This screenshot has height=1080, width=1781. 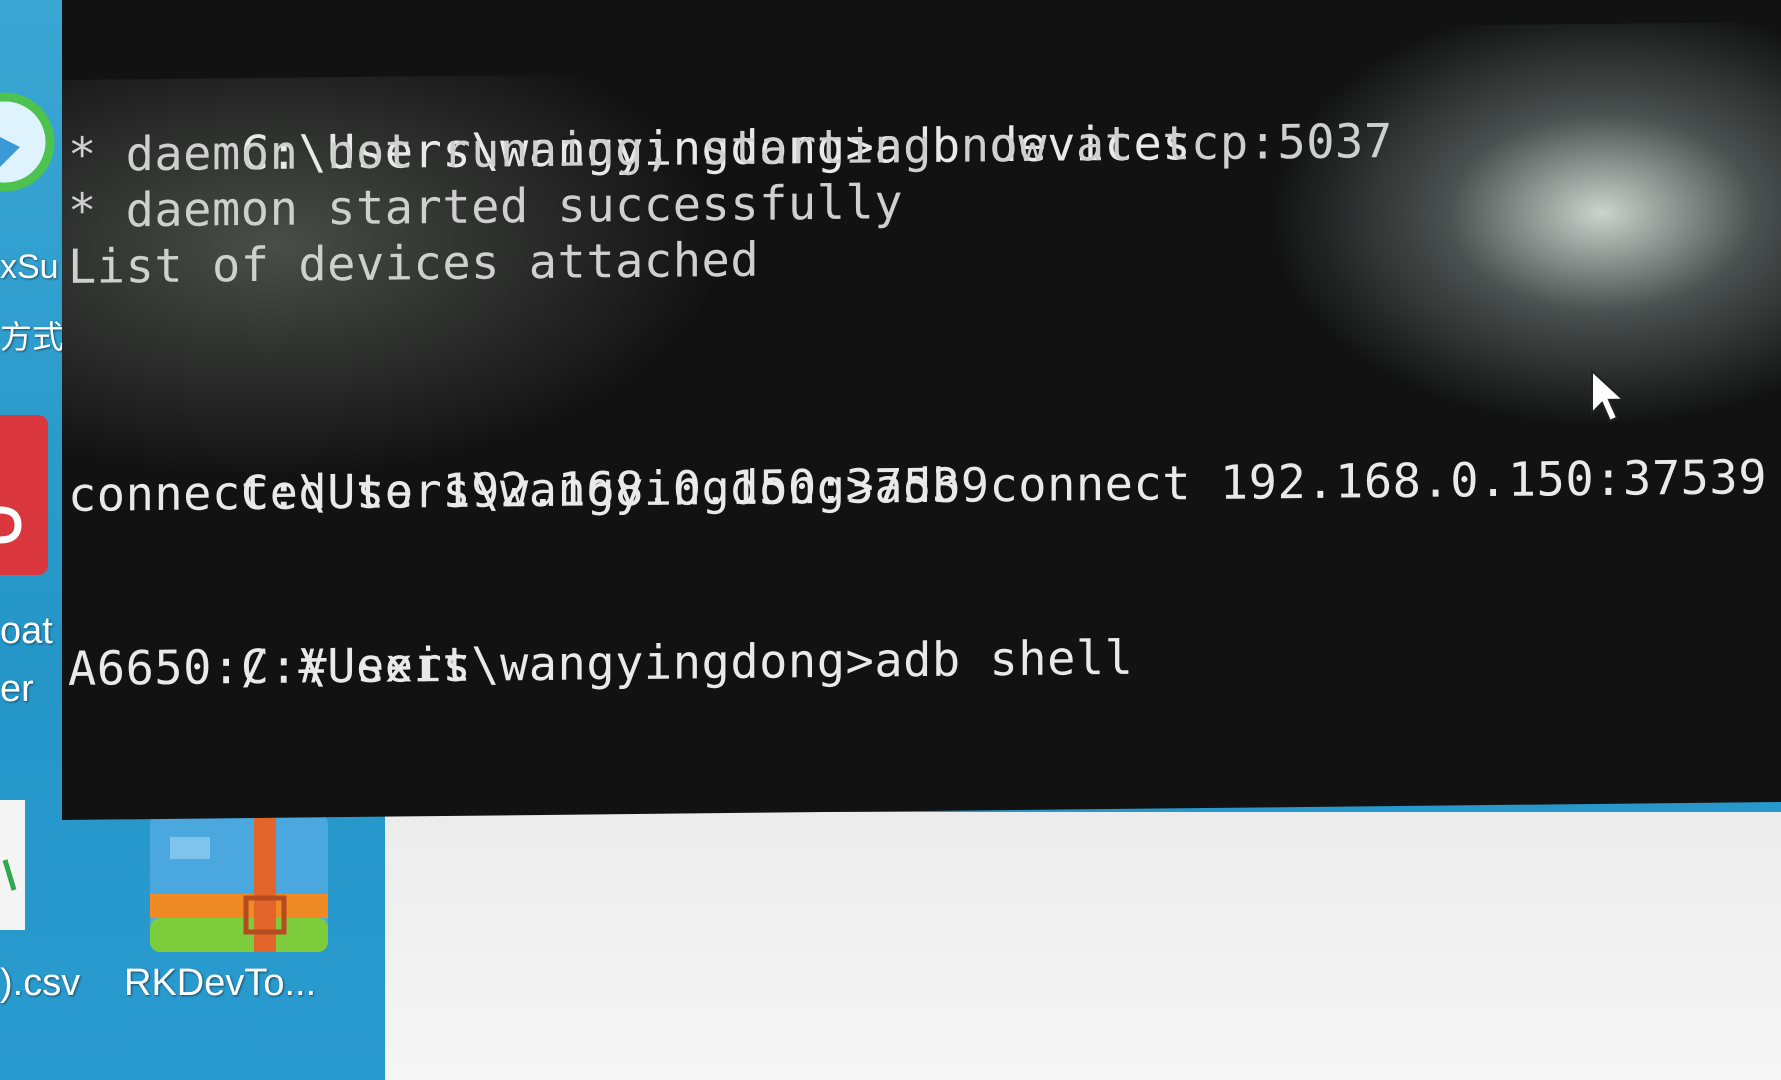 What do you see at coordinates (601, 635) in the screenshot?
I see `prompt-line-3: C:\Users\wangyingdong>adb shell` at bounding box center [601, 635].